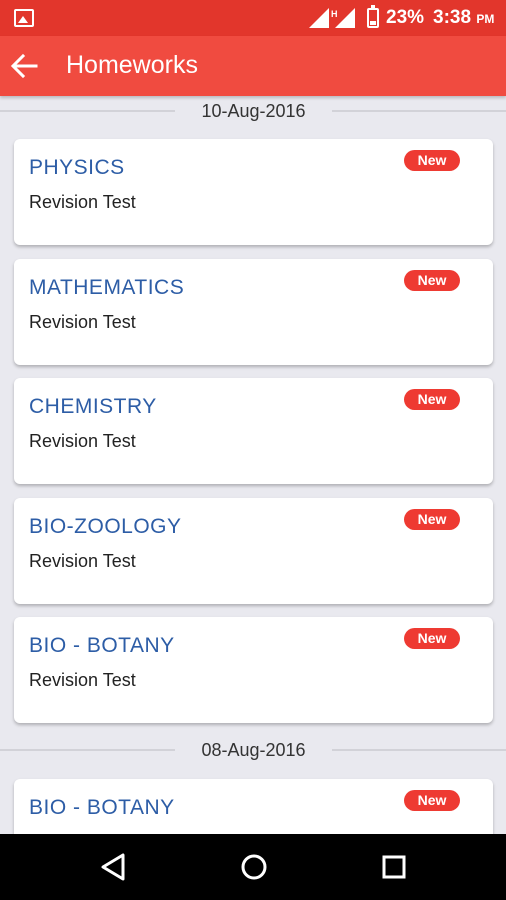  What do you see at coordinates (253, 192) in the screenshot?
I see `homework-card: PHYSICS Revision Test New` at bounding box center [253, 192].